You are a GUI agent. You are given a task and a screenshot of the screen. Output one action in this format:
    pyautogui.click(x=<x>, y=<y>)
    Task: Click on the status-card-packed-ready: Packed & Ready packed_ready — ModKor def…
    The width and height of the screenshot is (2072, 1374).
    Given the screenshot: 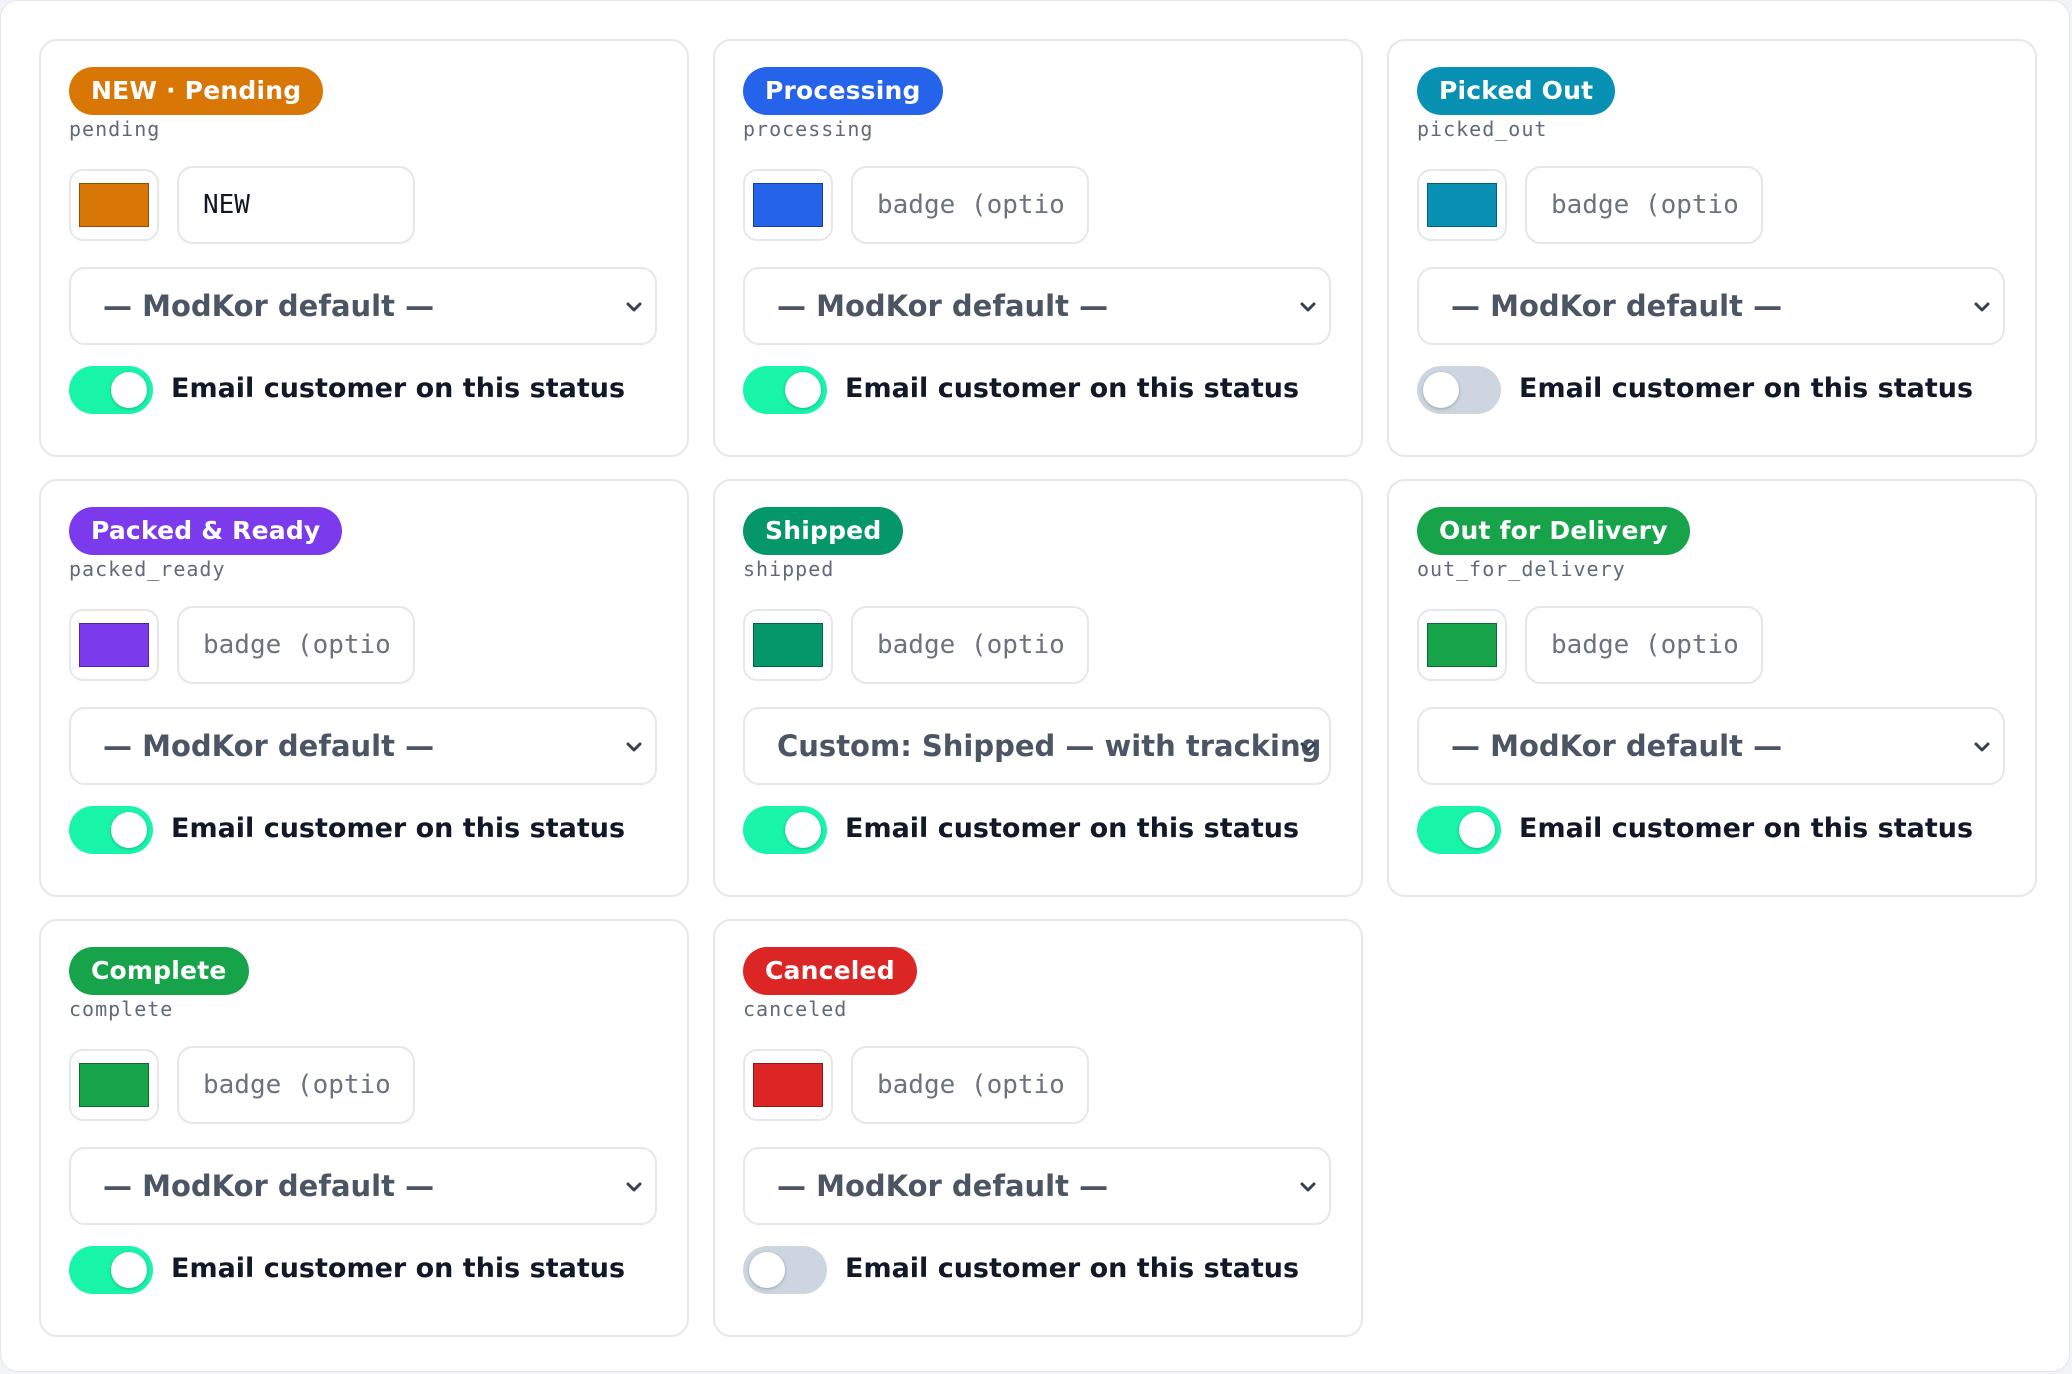 What is the action you would take?
    pyautogui.click(x=364, y=688)
    